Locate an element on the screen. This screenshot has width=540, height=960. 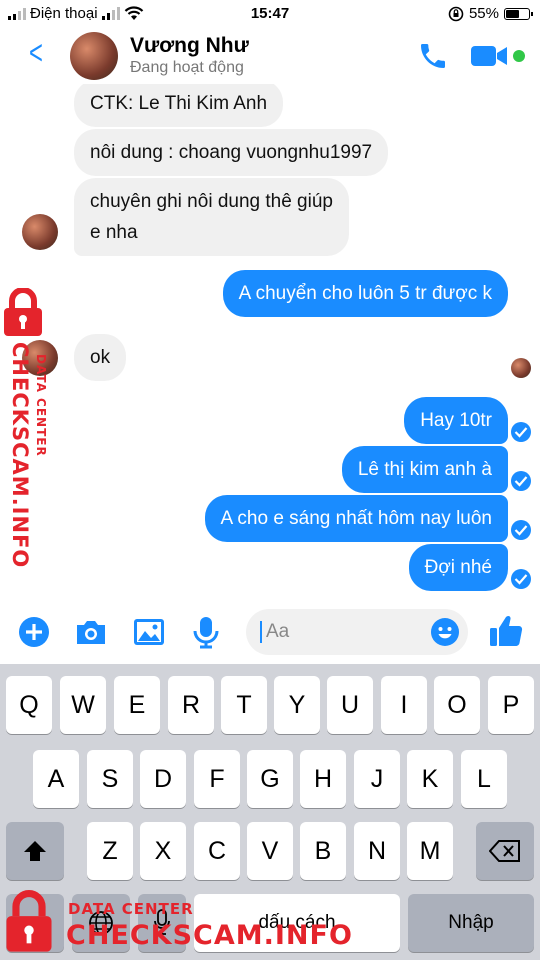
message-bubble-incoming: CTK: Le Thi Kim Anh is located at coordinates (179, 103).